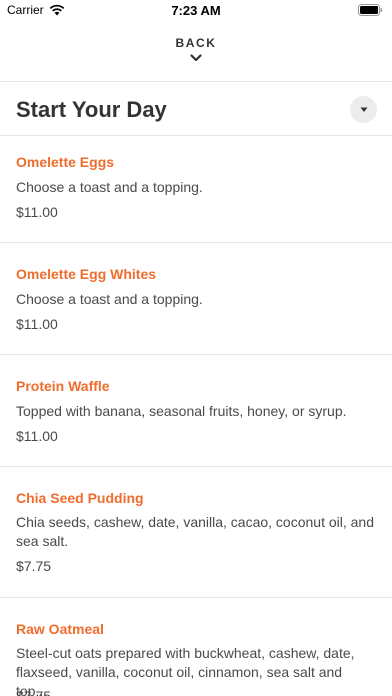 This screenshot has height=696, width=392. Describe the element at coordinates (86, 274) in the screenshot. I see `menu-item-name: Omelette Egg Whites` at that location.